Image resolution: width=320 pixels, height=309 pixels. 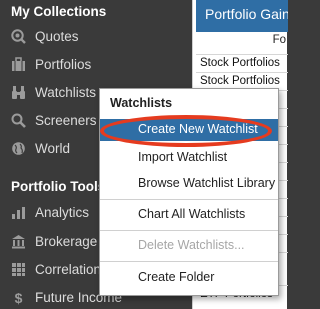 I want to click on menu-item-chart-all-watchlists: Chart All Watchlists, so click(x=189, y=215).